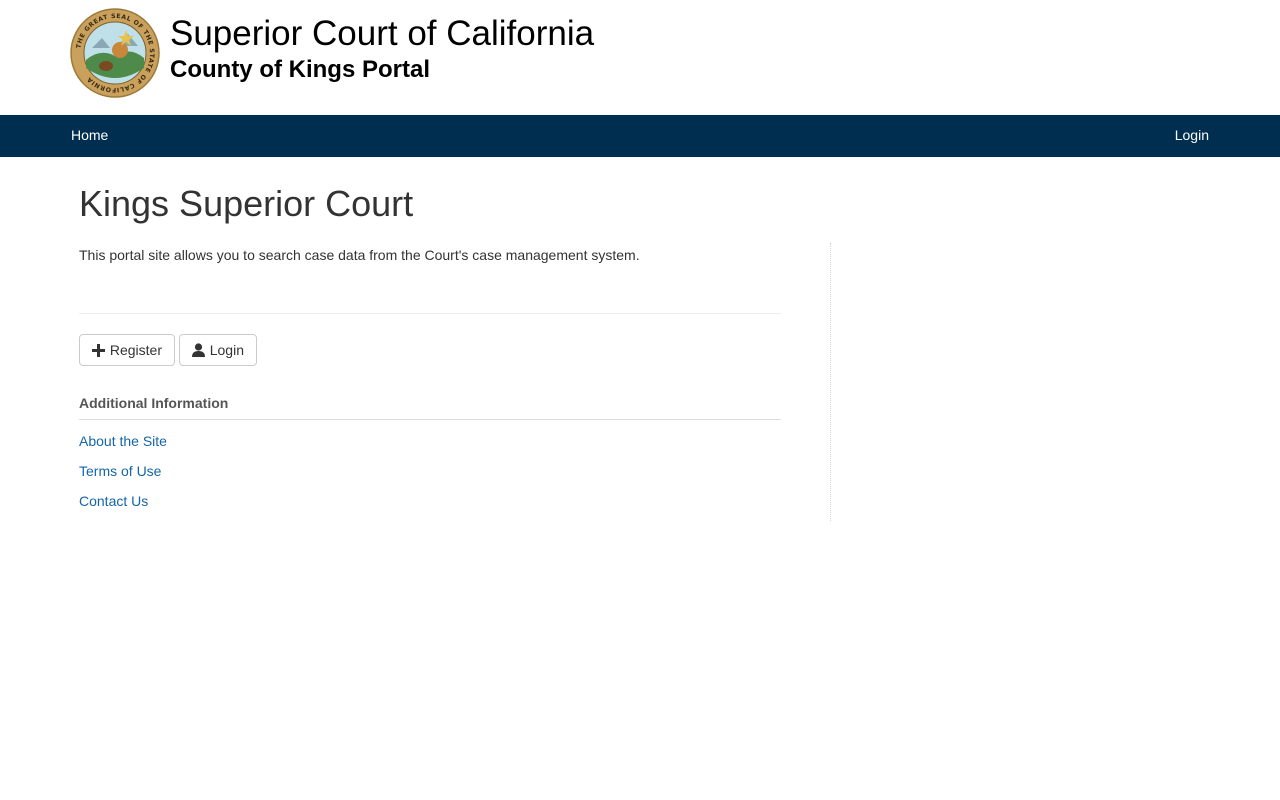 Image resolution: width=1280 pixels, height=800 pixels. I want to click on plus-icon, so click(99, 350).